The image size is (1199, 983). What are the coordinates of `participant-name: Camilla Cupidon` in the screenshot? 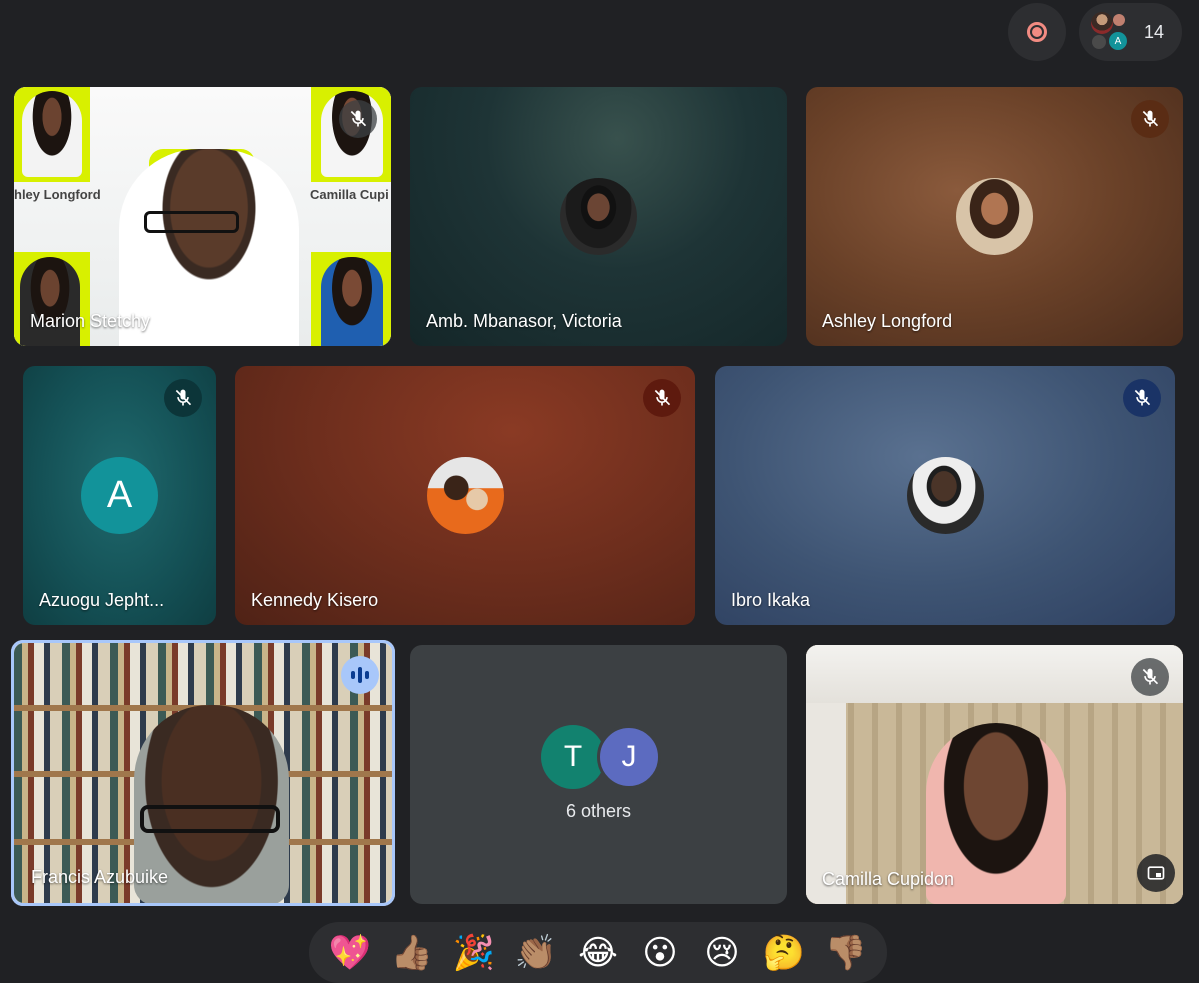 It's located at (888, 879).